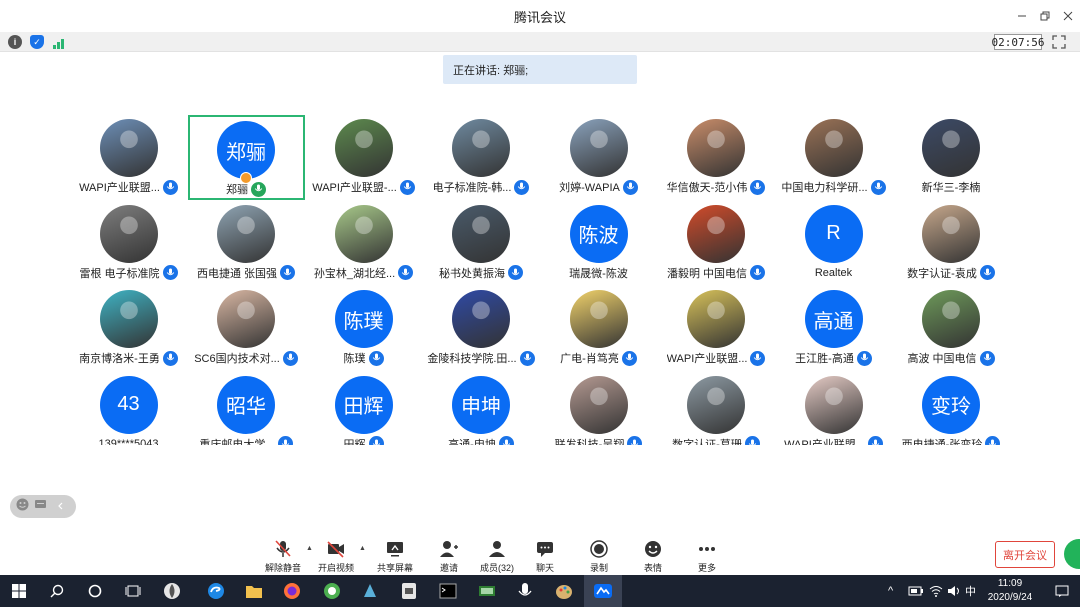 This screenshot has height=607, width=1080. Describe the element at coordinates (363, 408) in the screenshot. I see `participant-tile: 田辉 田辉` at that location.